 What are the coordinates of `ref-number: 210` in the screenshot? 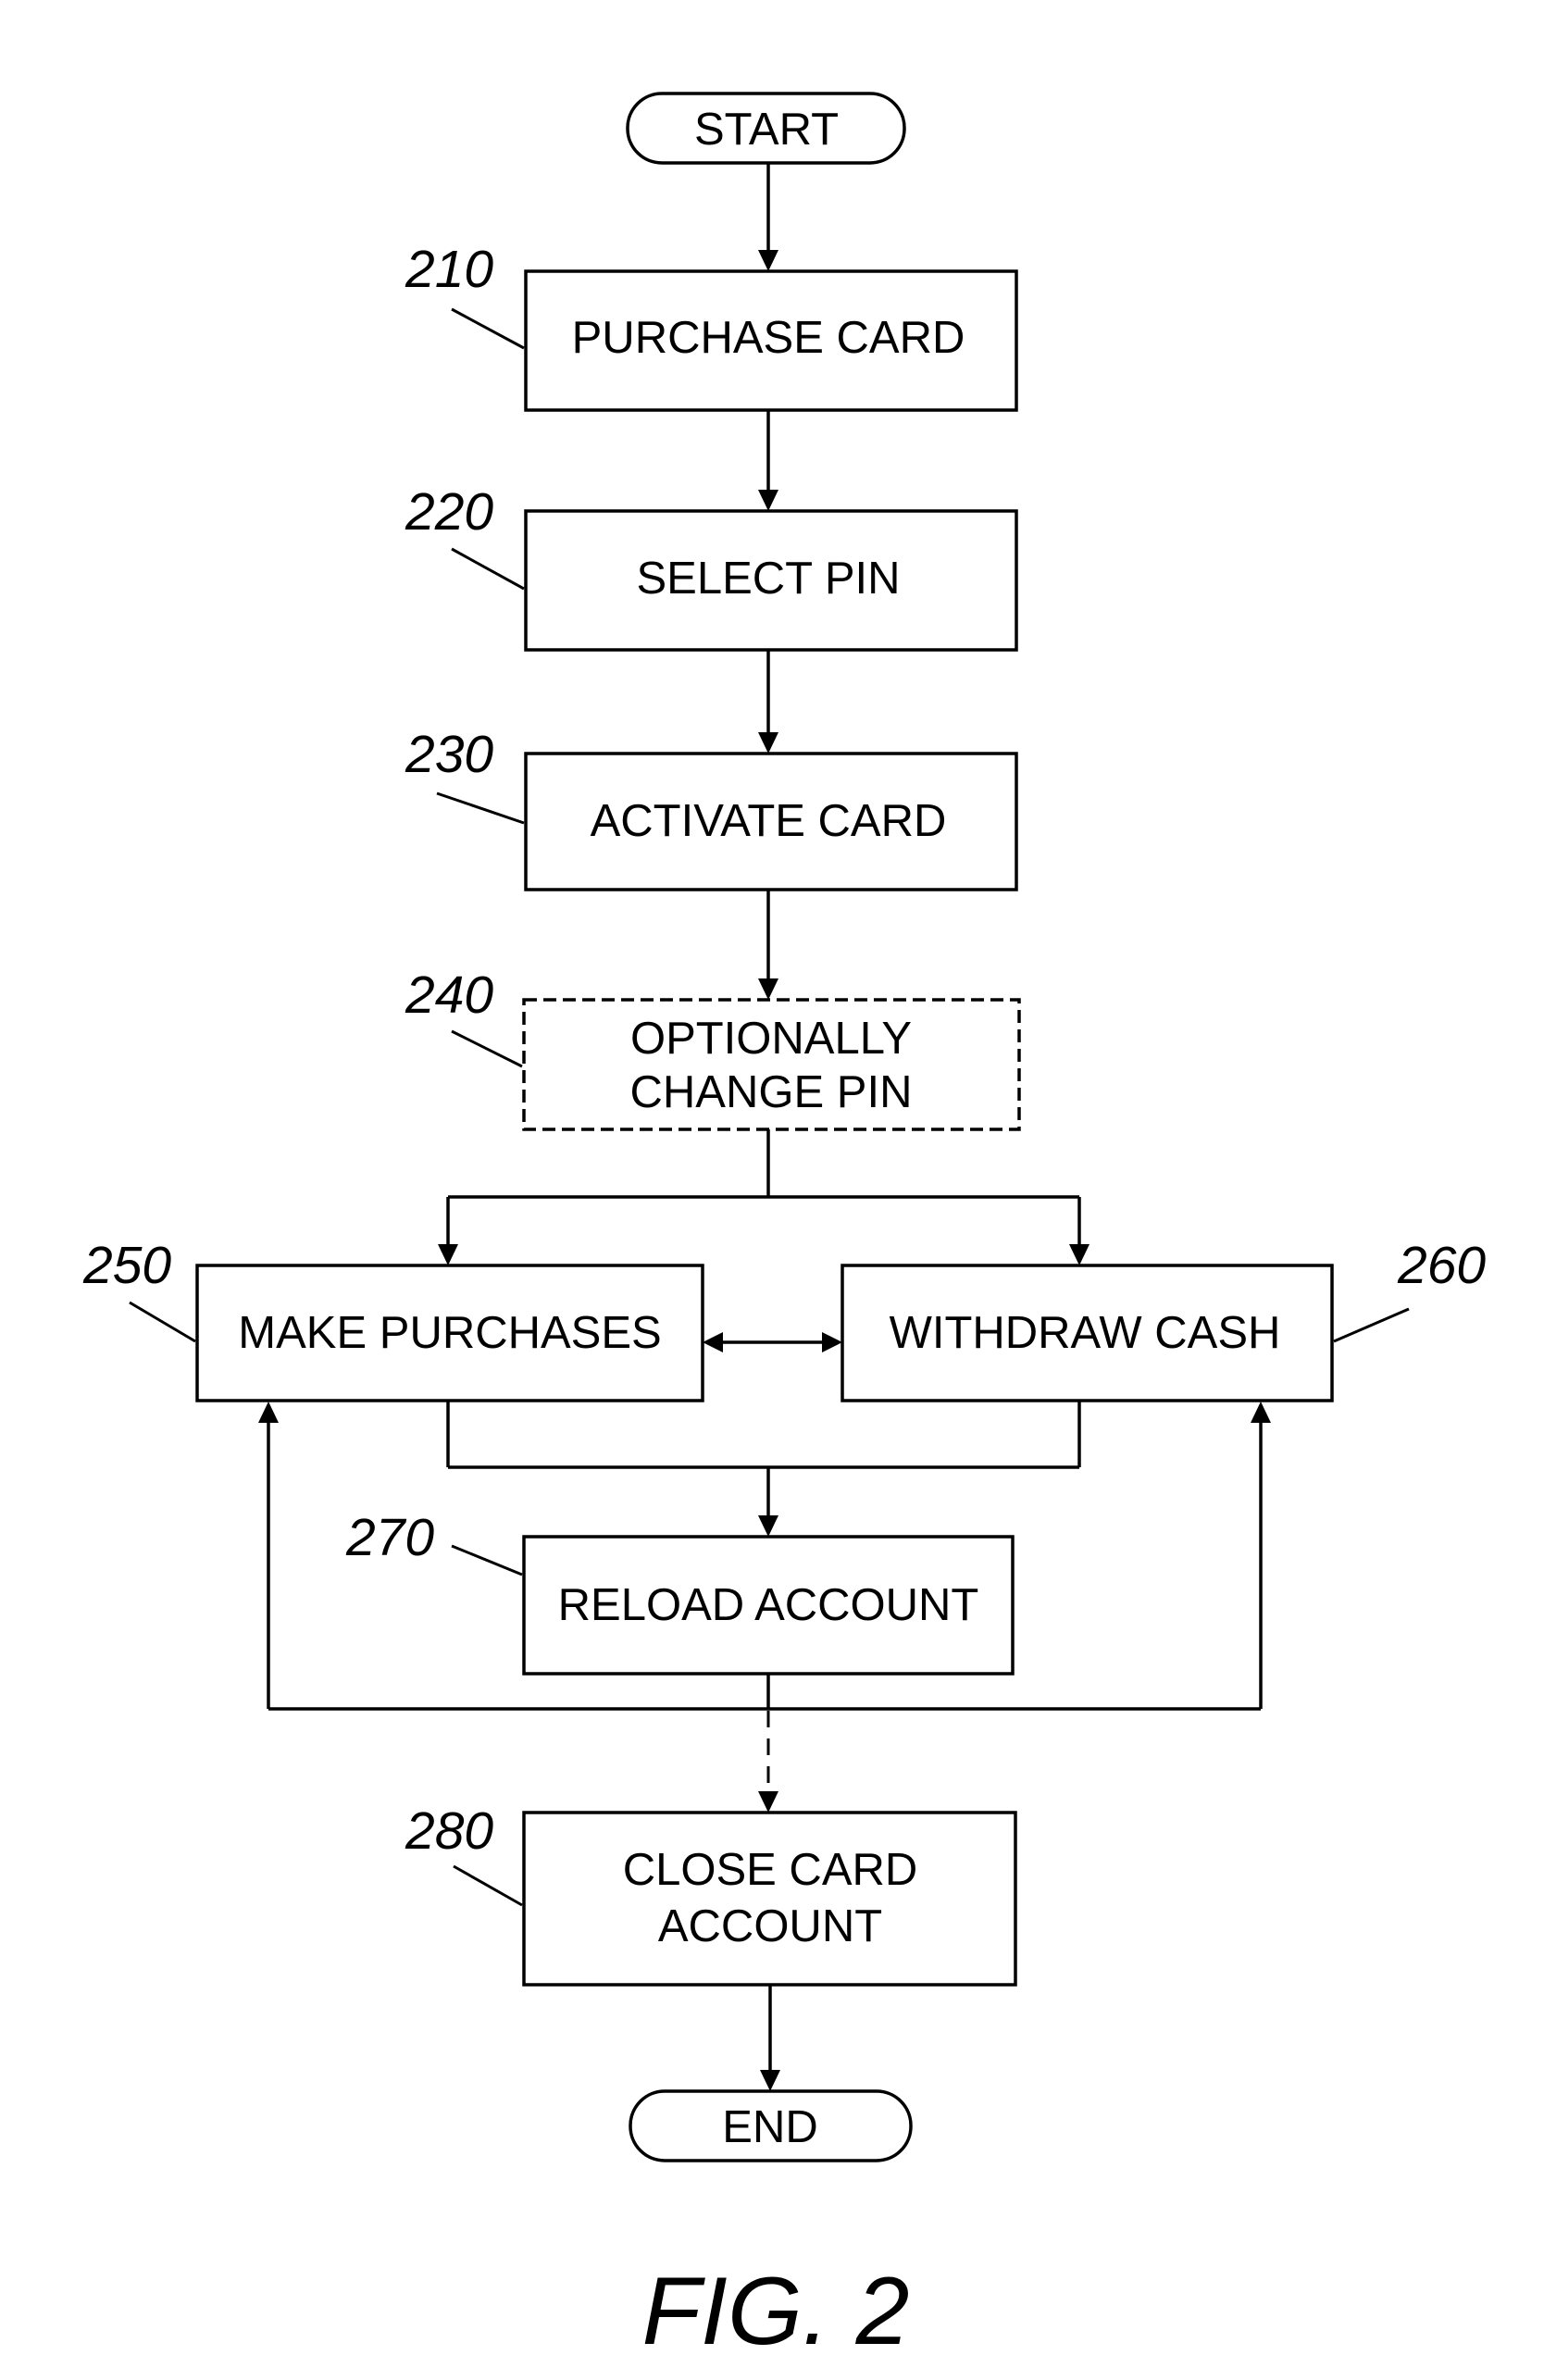 It's located at (449, 269).